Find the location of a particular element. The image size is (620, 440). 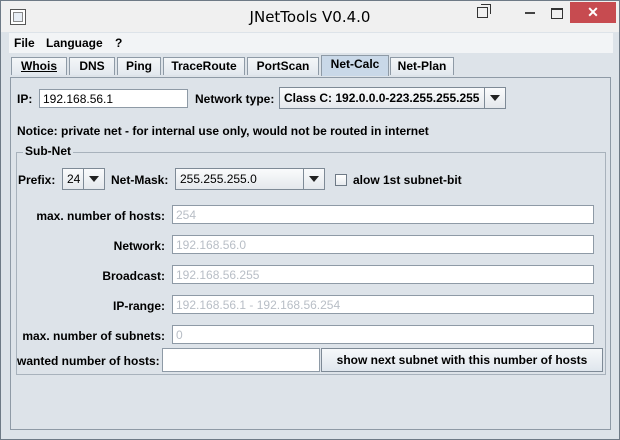

broadcast-label: Broadcast: is located at coordinates (133, 276).